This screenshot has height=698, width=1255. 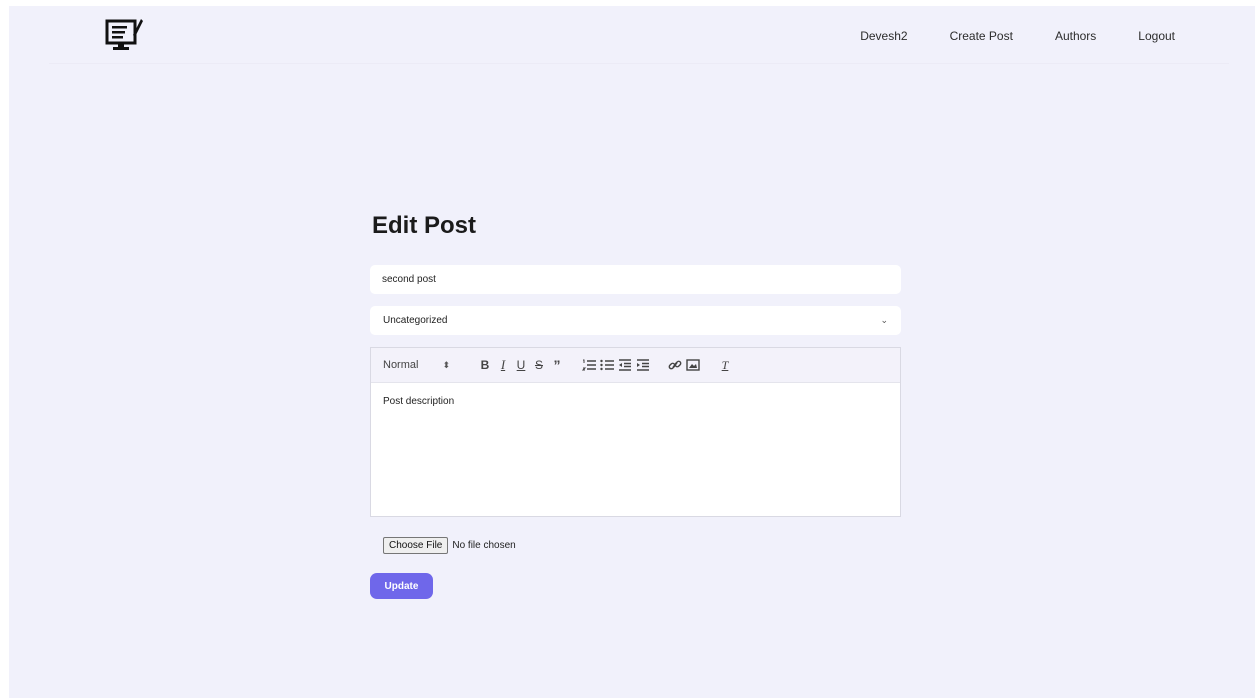 I want to click on file-status: No file chosen, so click(x=484, y=545).